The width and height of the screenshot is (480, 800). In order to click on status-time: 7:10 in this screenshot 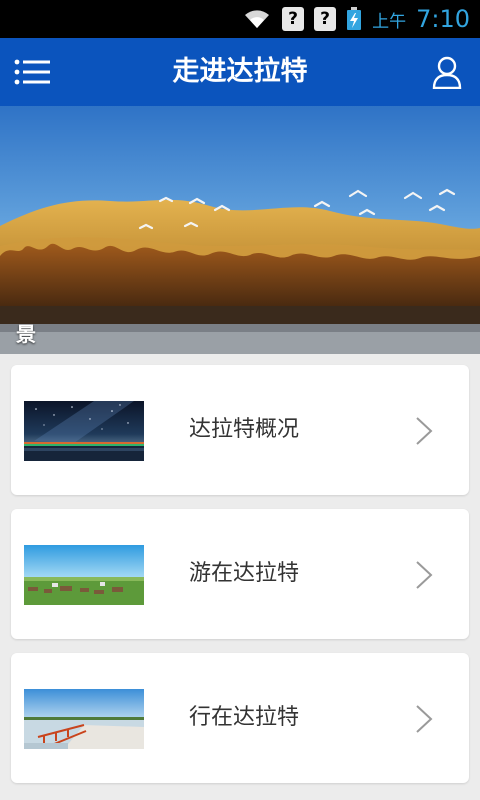, I will do `click(443, 19)`.